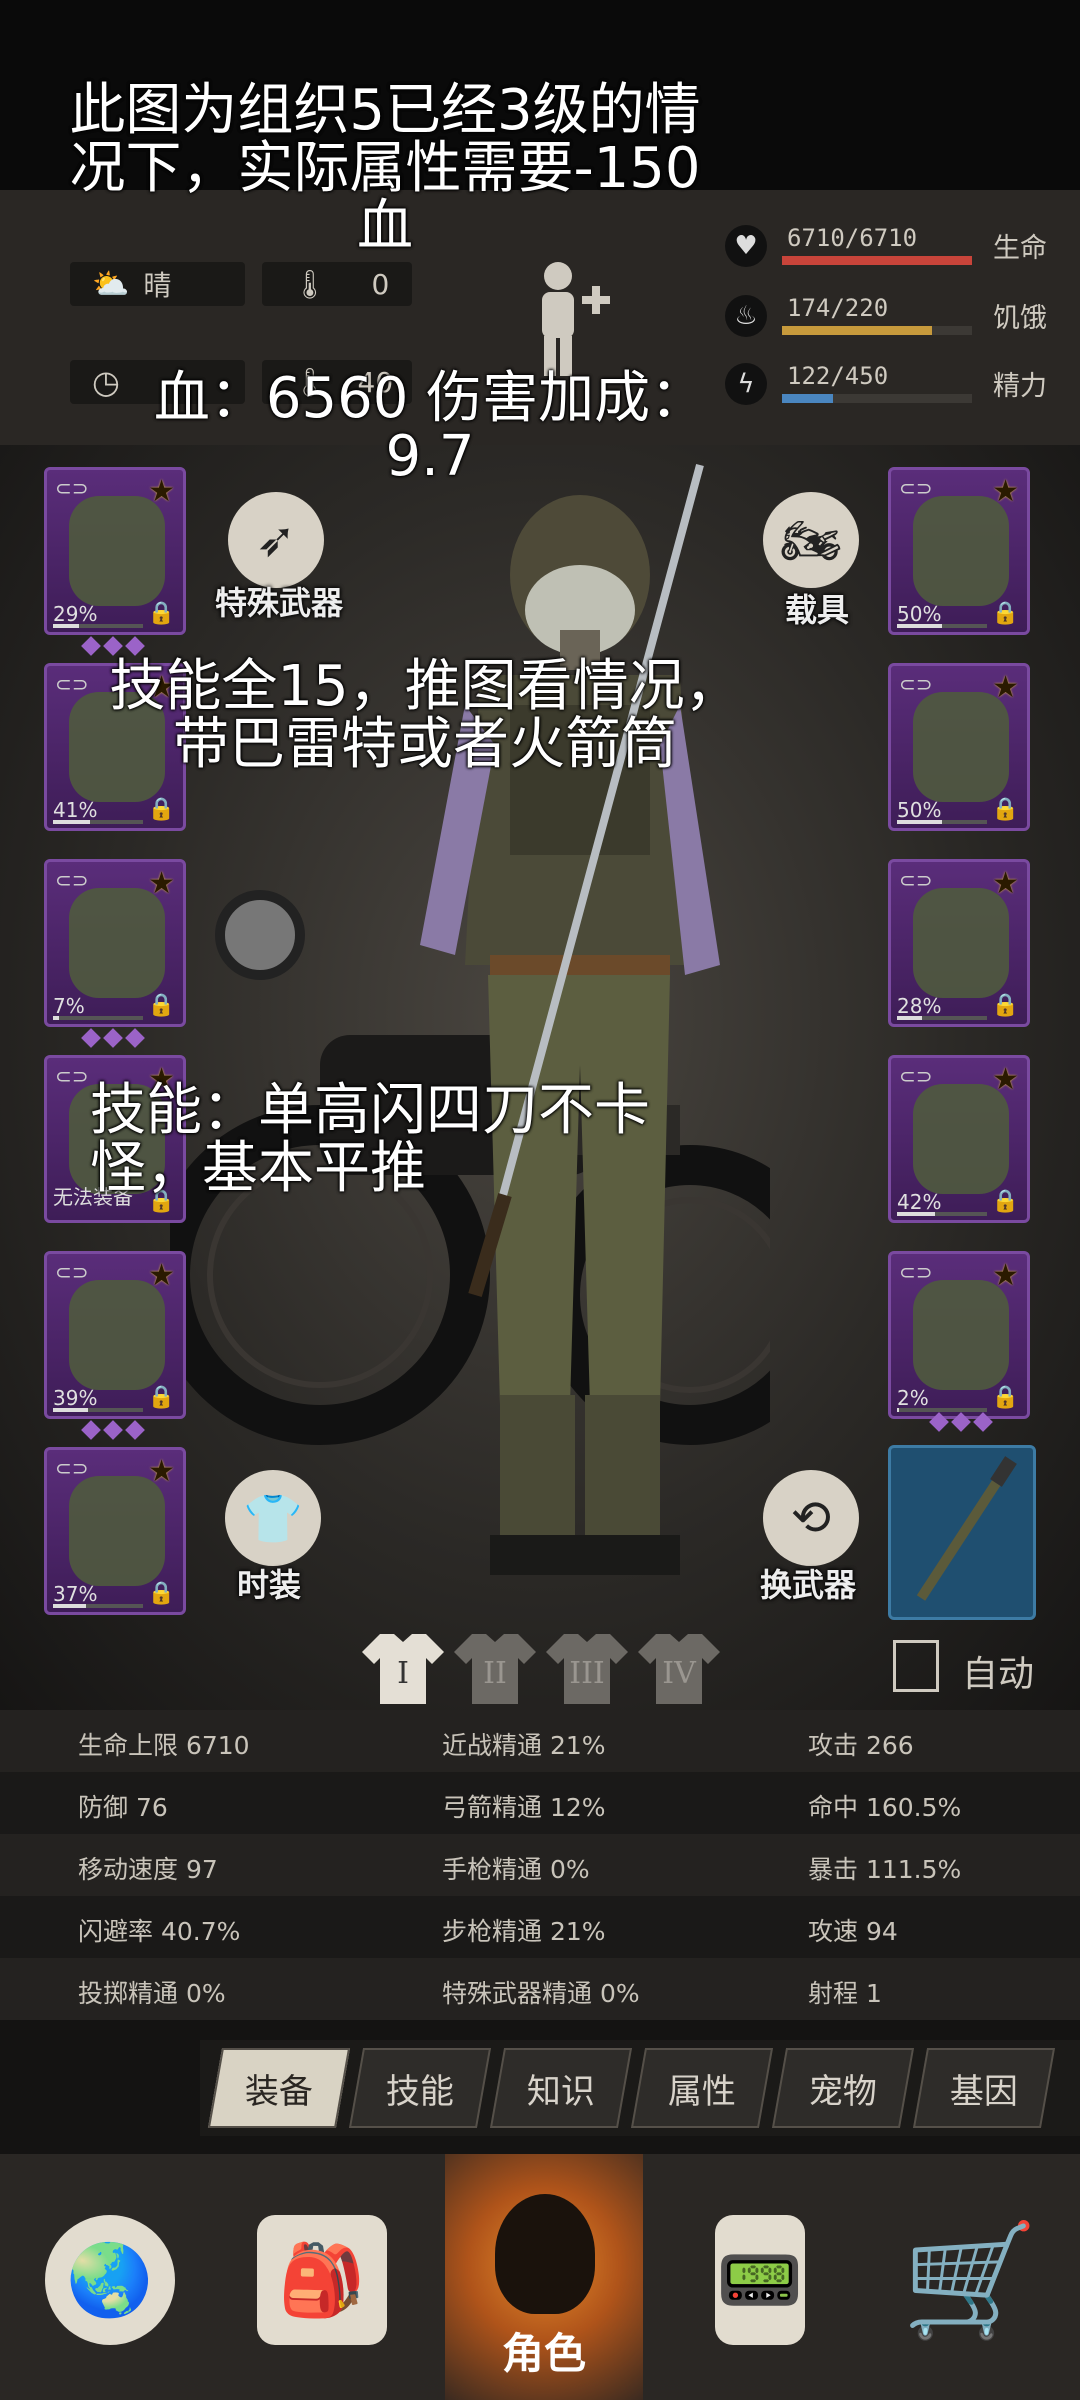  I want to click on nav-character: 角色, so click(544, 2277).